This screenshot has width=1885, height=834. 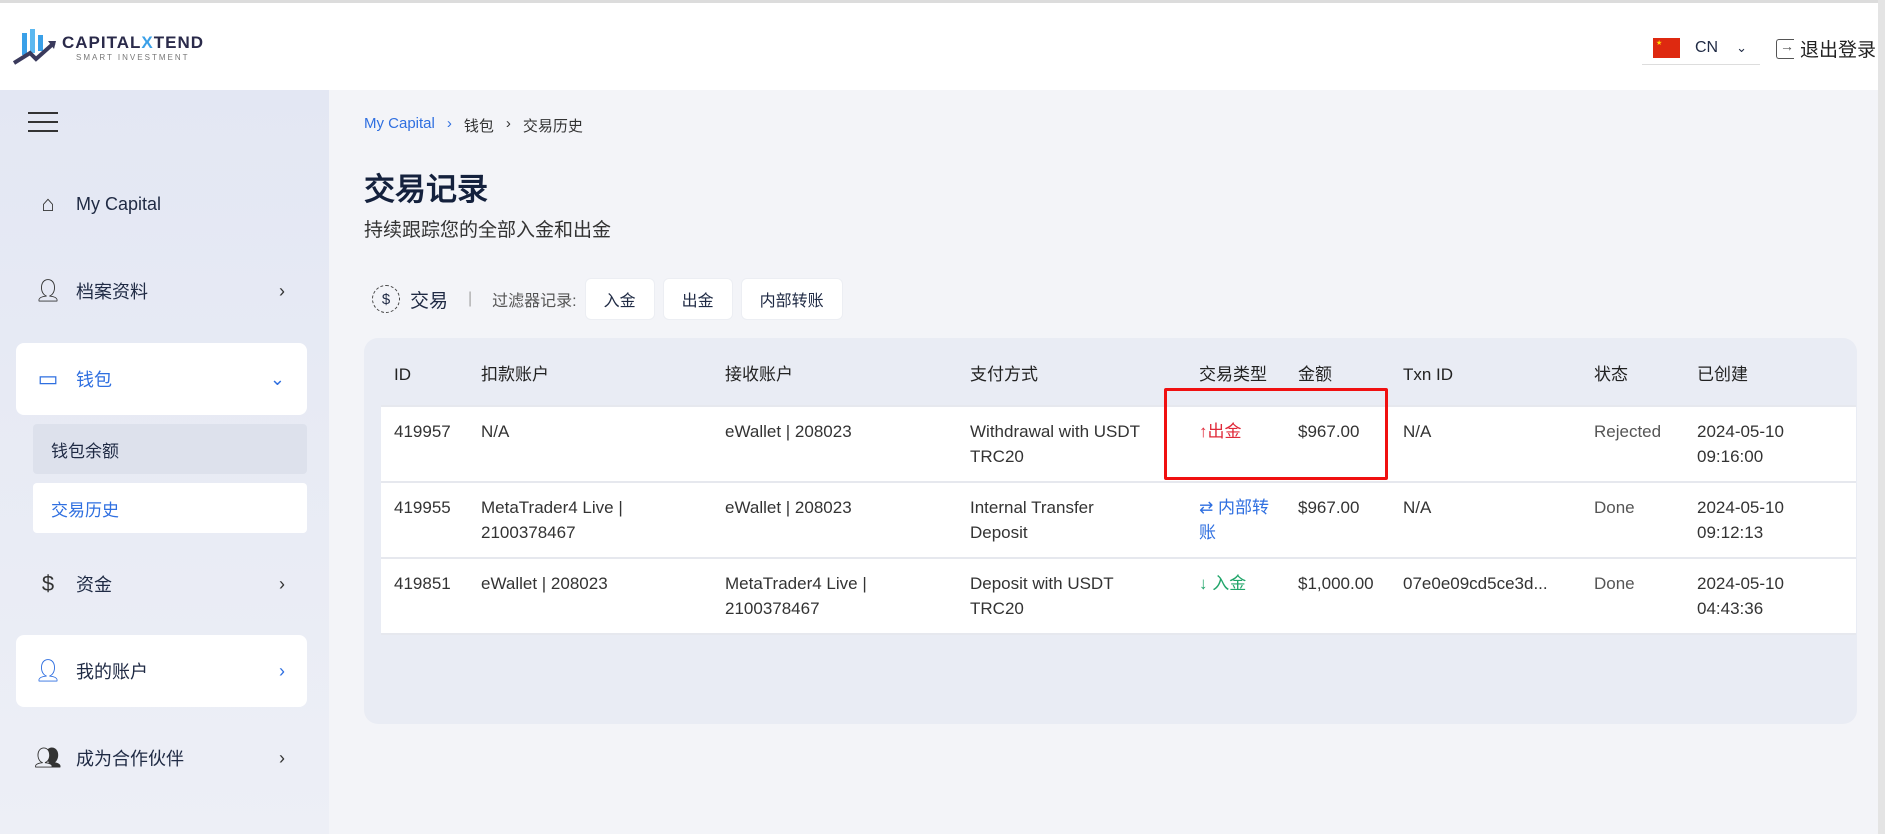 What do you see at coordinates (161, 671) in the screenshot?
I see `sidebar-item-my-accounts: 👤︎ 我的账户 ›` at bounding box center [161, 671].